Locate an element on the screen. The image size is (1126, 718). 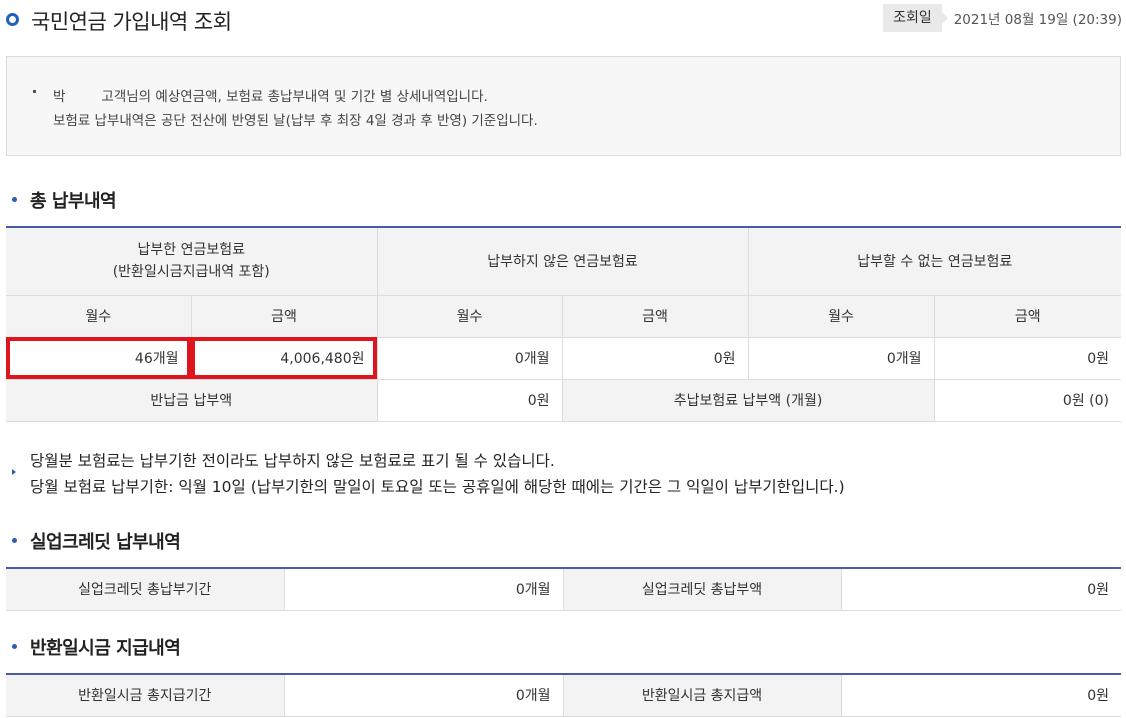
header-unpaid: 납부하지 않은 연금보험료 is located at coordinates (562, 261).